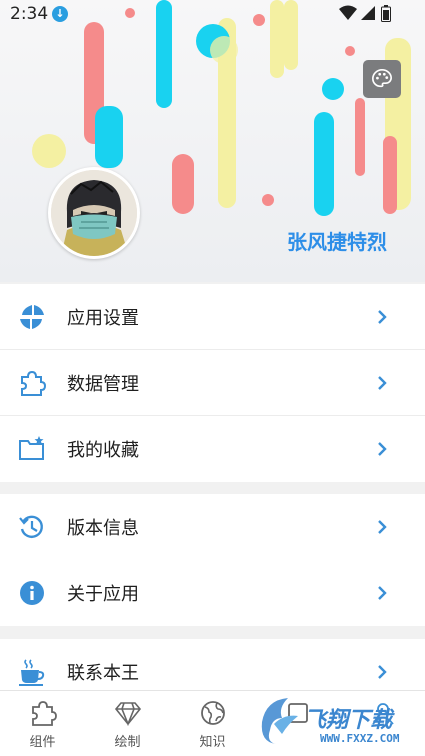 This screenshot has width=425, height=756. I want to click on menu-item-favorites: 我的收藏, so click(212, 449).